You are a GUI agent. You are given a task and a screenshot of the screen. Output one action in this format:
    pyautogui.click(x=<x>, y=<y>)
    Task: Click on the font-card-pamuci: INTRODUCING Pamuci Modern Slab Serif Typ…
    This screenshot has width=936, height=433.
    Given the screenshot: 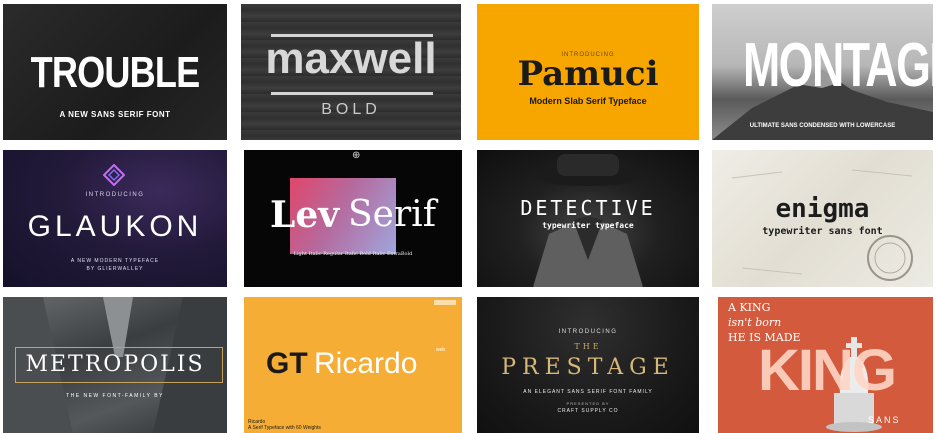 What is the action you would take?
    pyautogui.click(x=588, y=72)
    